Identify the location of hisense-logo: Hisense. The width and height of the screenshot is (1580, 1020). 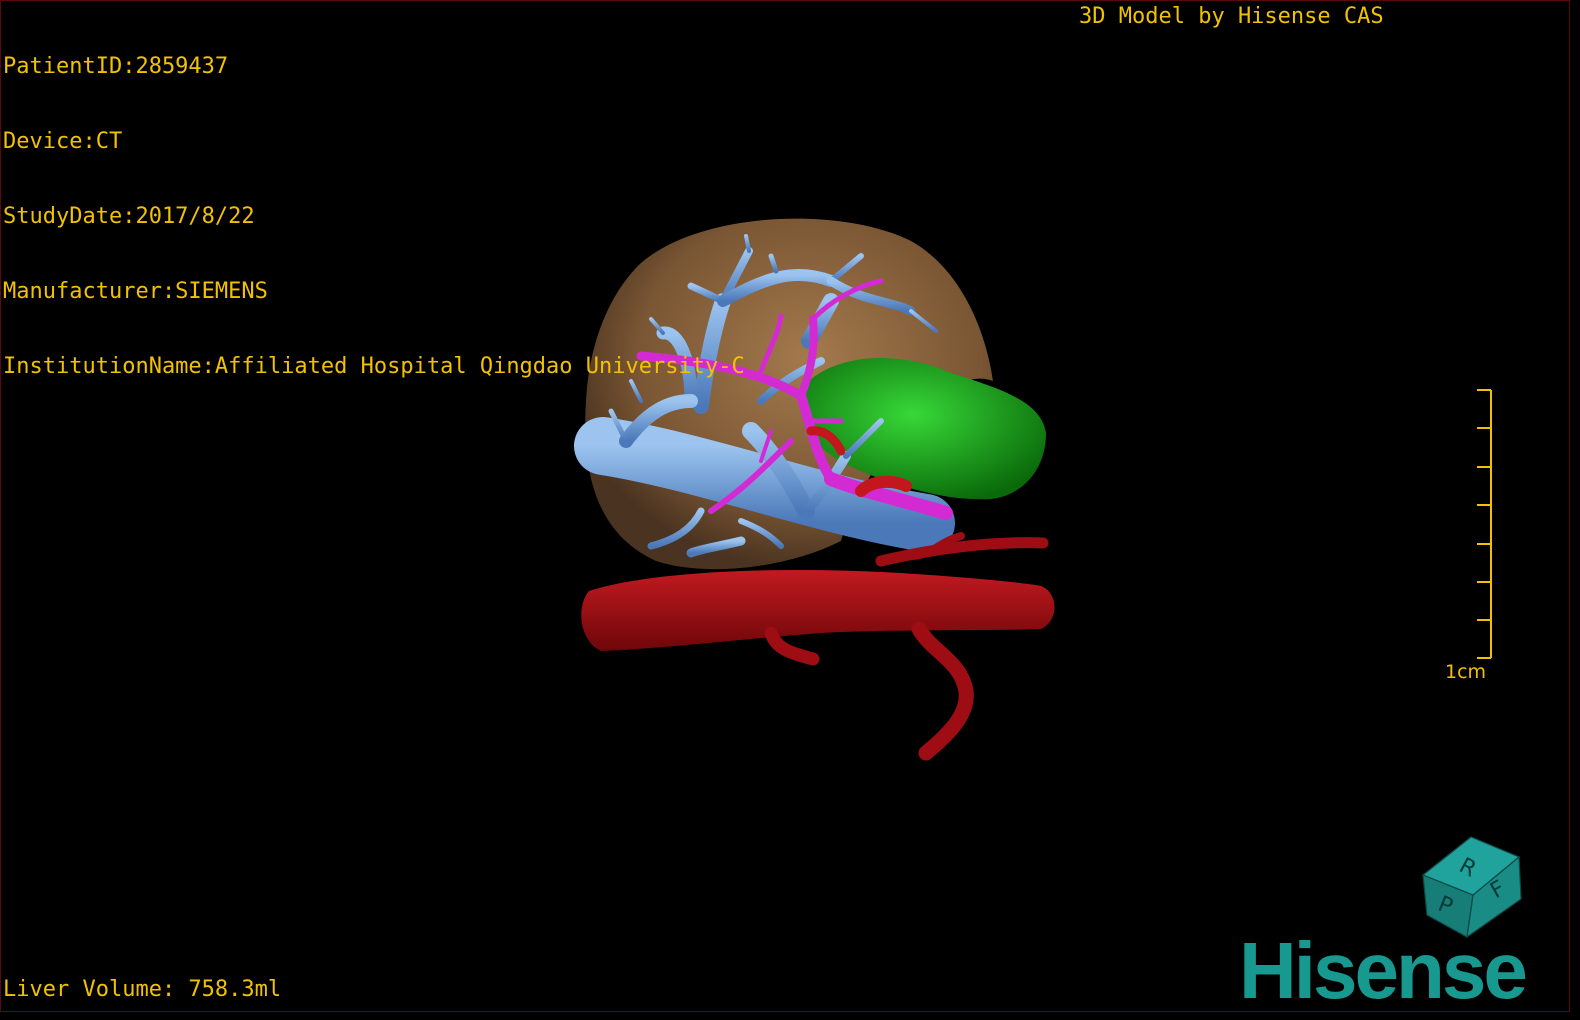
(1383, 969).